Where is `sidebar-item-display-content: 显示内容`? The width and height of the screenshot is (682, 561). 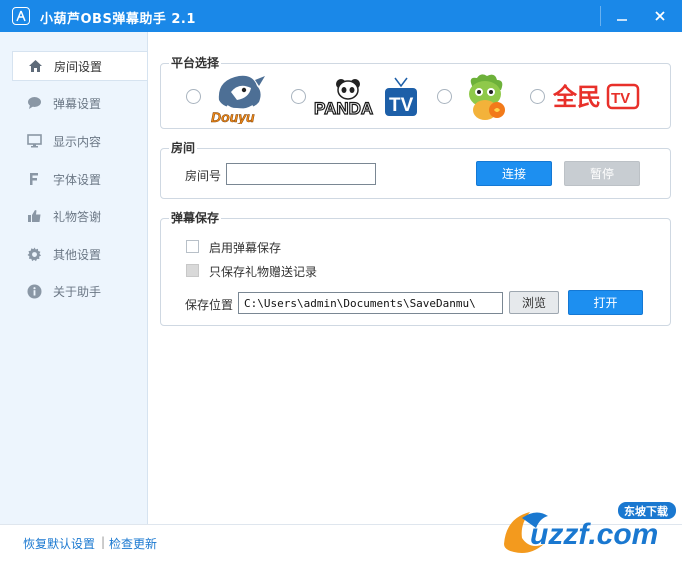
sidebar-item-display-content: 显示内容 is located at coordinates (79, 141).